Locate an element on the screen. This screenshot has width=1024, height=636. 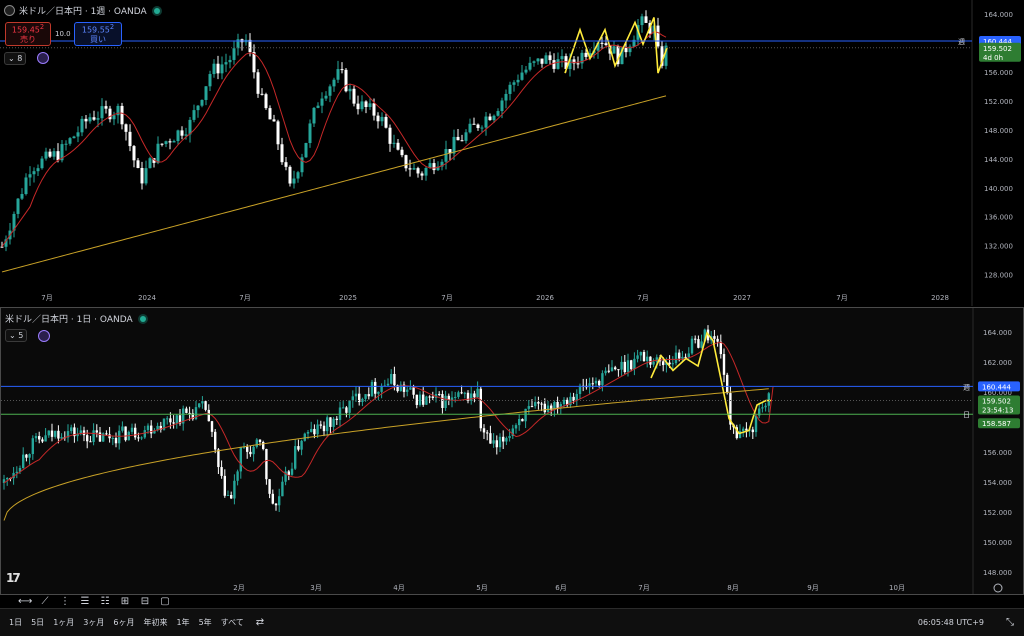
timeframe-1y: 1年 is located at coordinates (182, 622).